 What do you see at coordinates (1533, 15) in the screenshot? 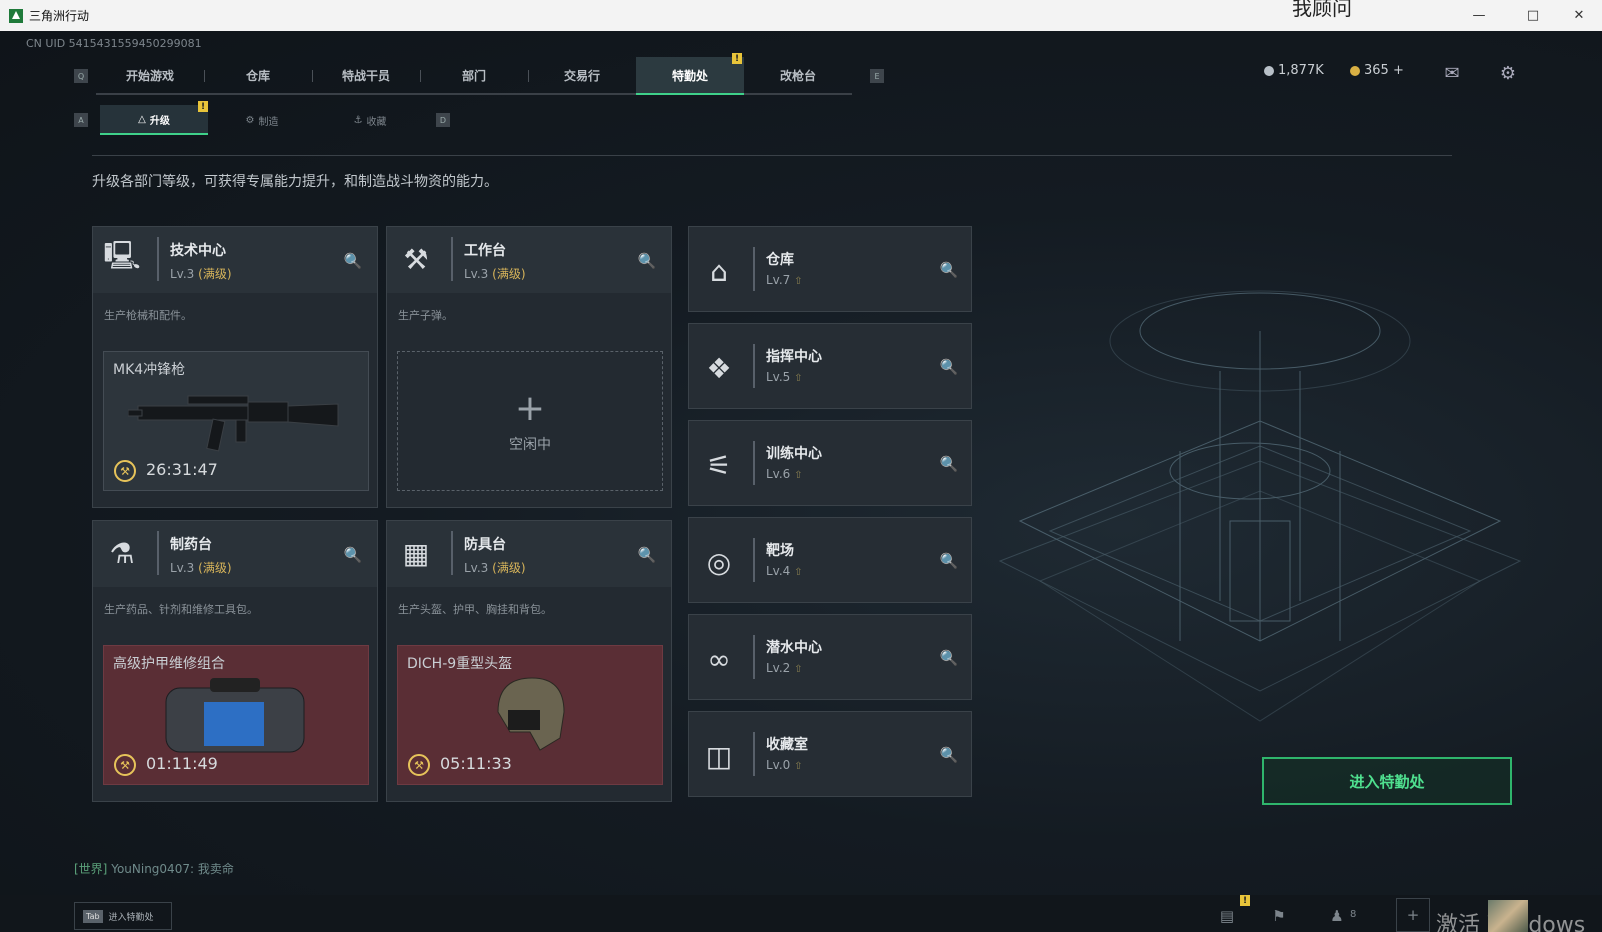
I see `maximize-icon: □` at bounding box center [1533, 15].